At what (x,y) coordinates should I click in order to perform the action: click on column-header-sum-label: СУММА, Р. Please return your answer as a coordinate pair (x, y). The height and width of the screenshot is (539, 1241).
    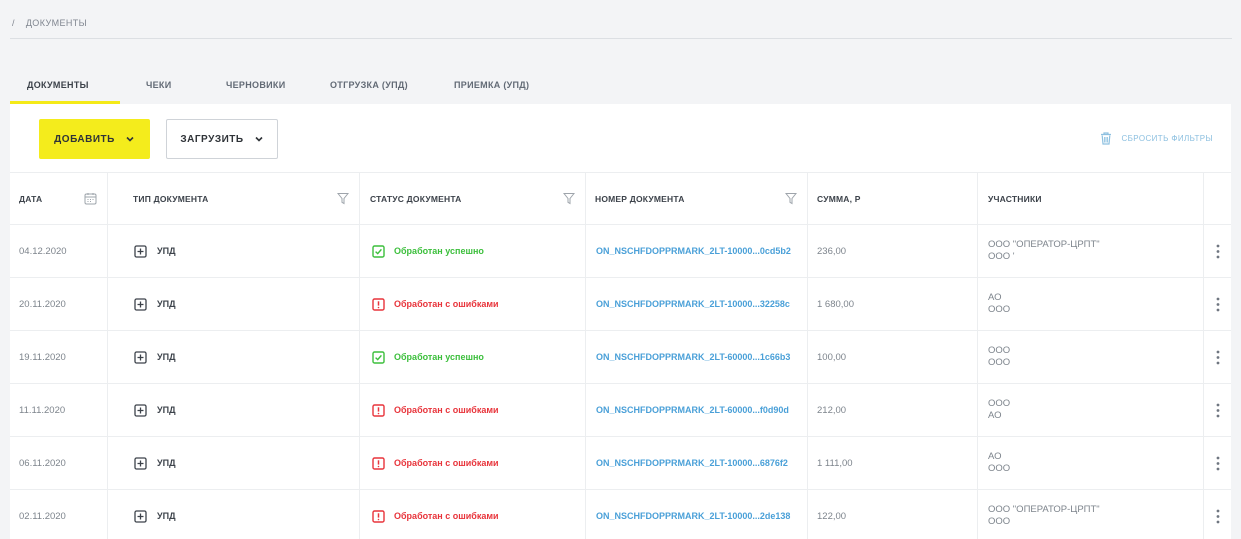
    Looking at the image, I should click on (839, 199).